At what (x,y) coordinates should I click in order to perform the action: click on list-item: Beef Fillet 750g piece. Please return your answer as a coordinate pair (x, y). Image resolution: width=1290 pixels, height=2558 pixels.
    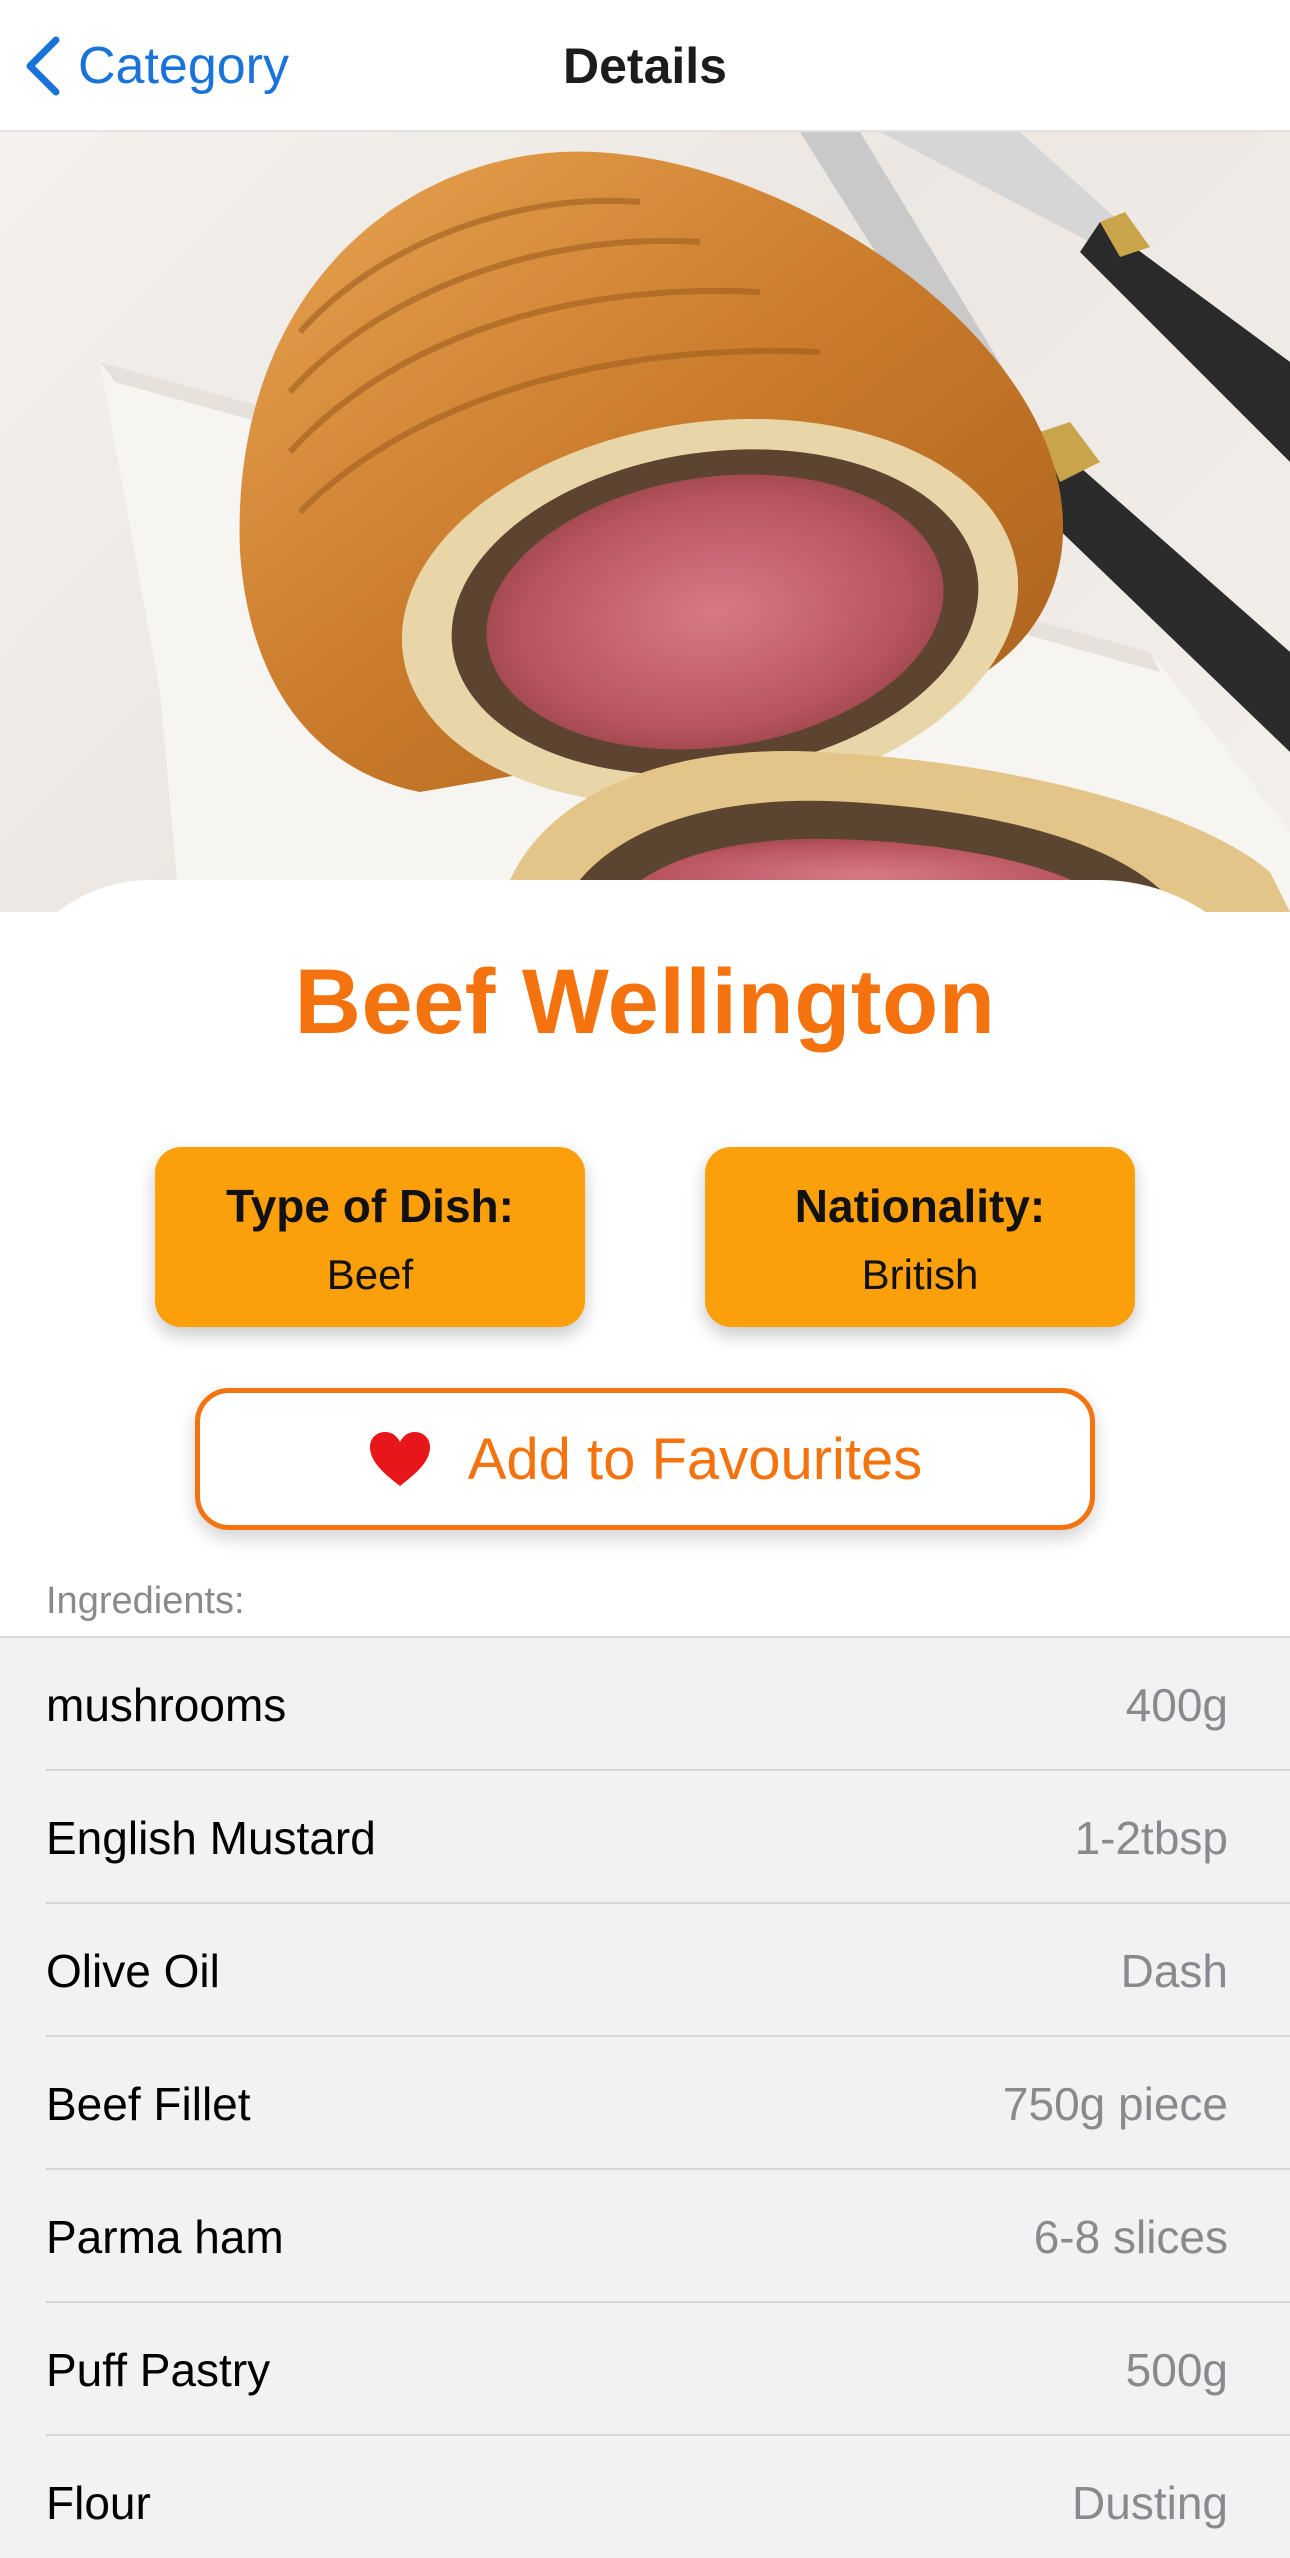
    Looking at the image, I should click on (645, 2103).